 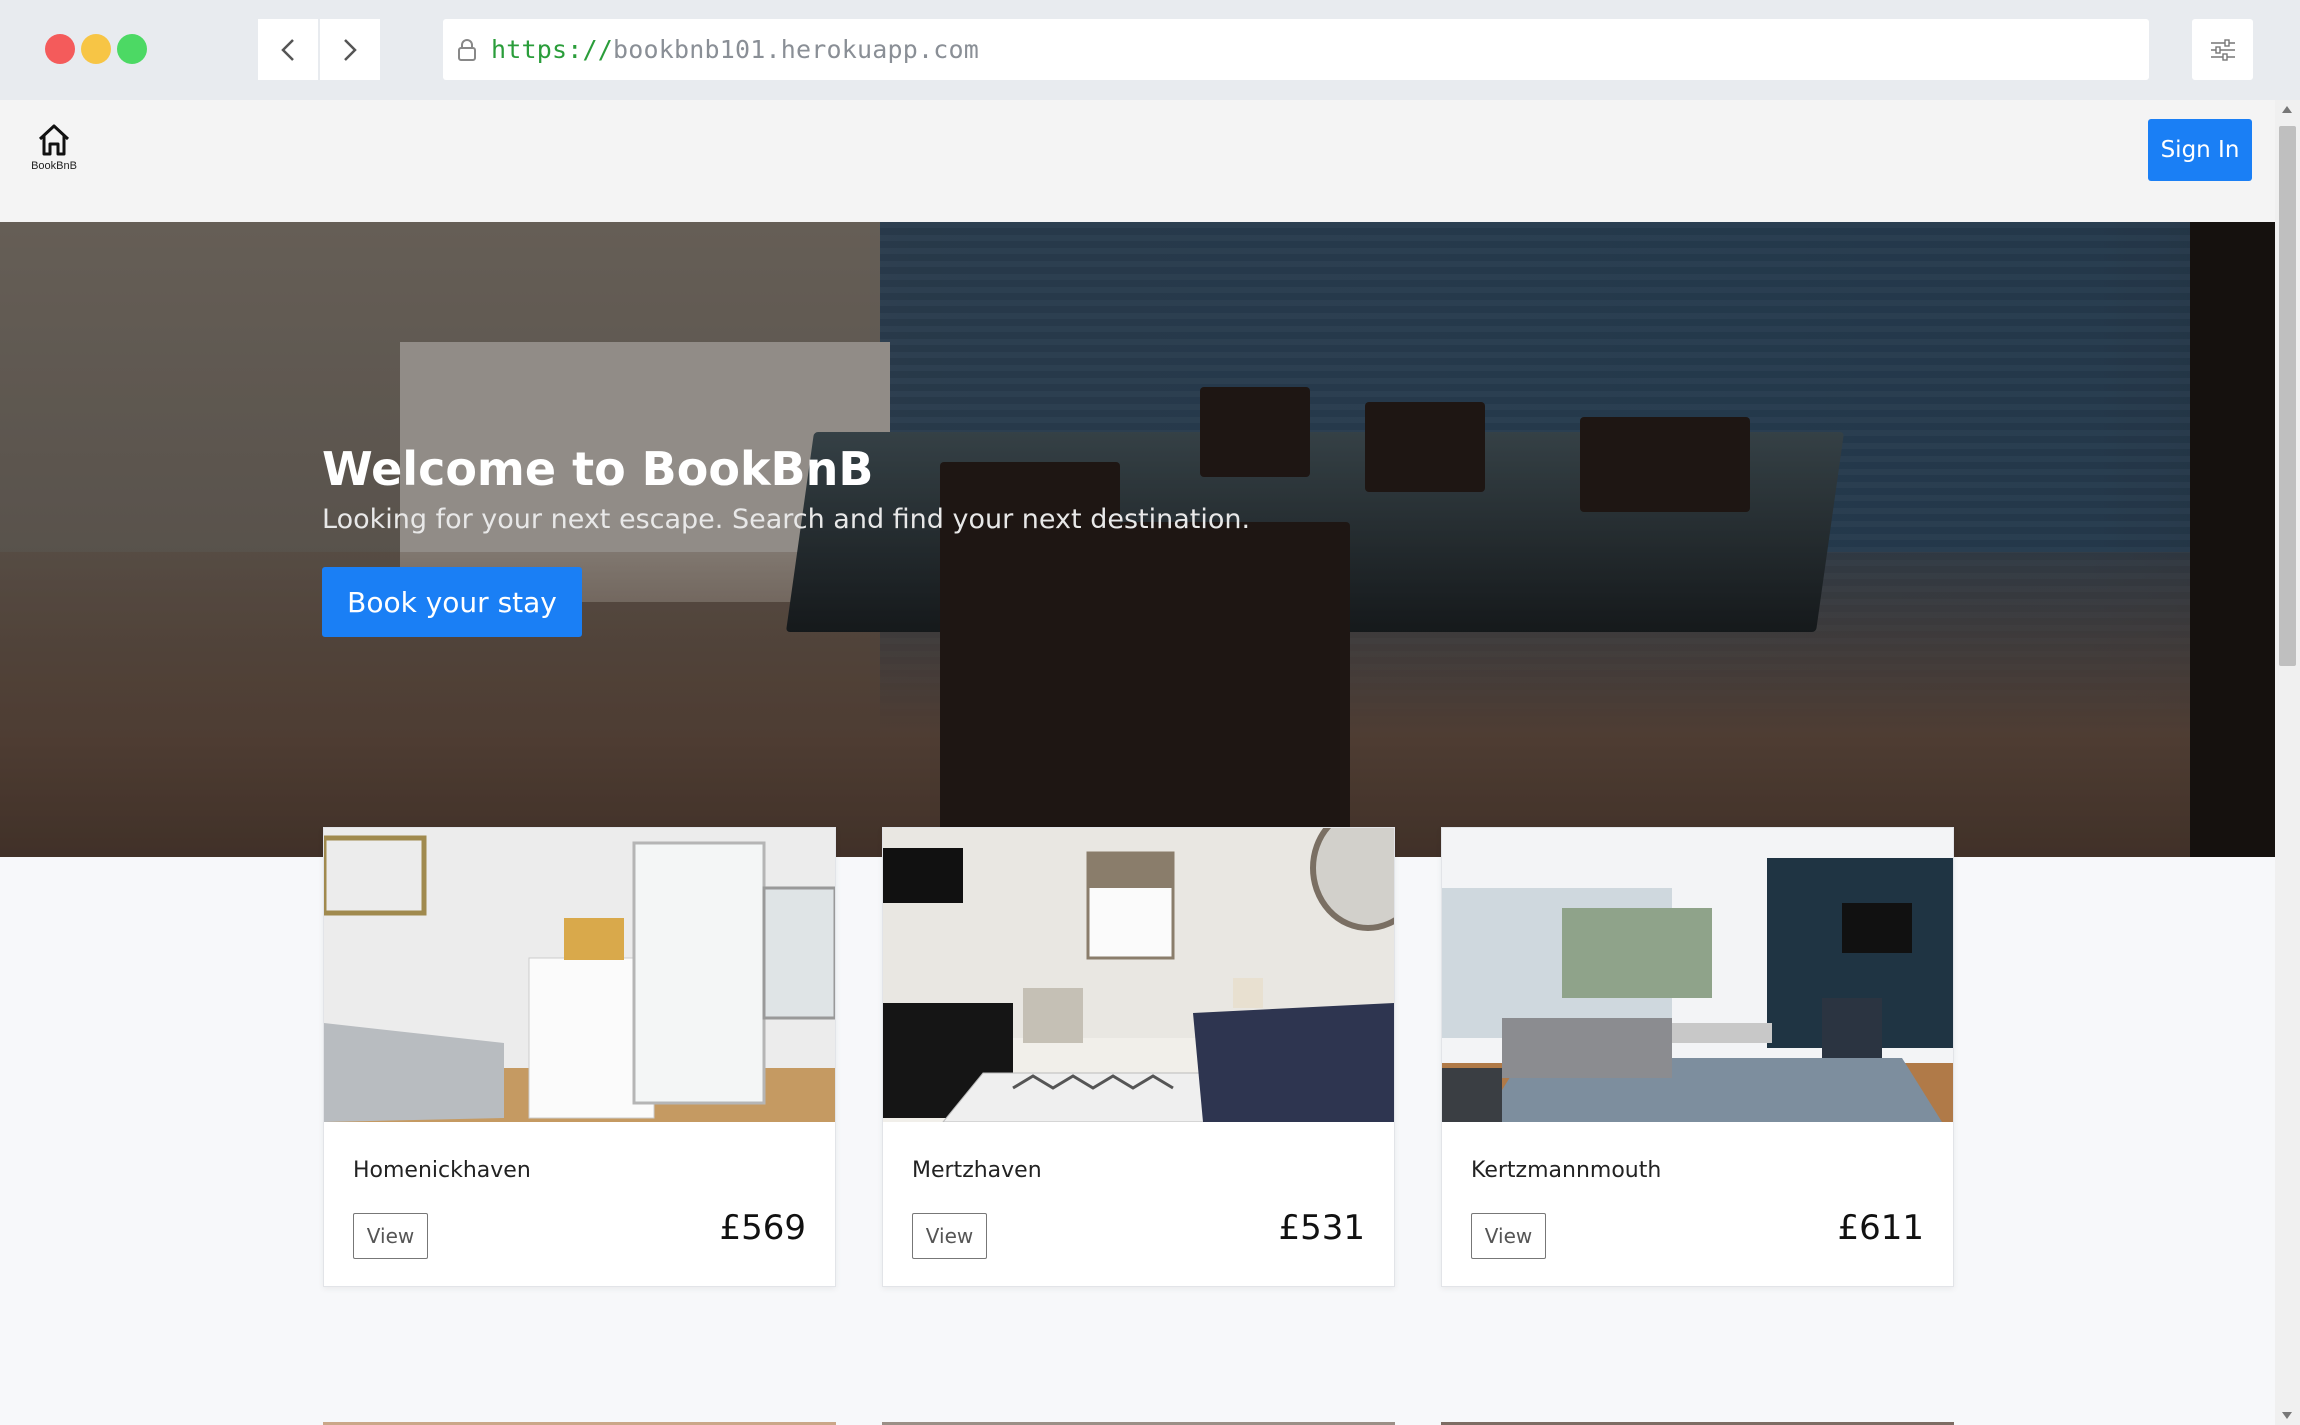 What do you see at coordinates (552, 49) in the screenshot?
I see `url-scheme: https://` at bounding box center [552, 49].